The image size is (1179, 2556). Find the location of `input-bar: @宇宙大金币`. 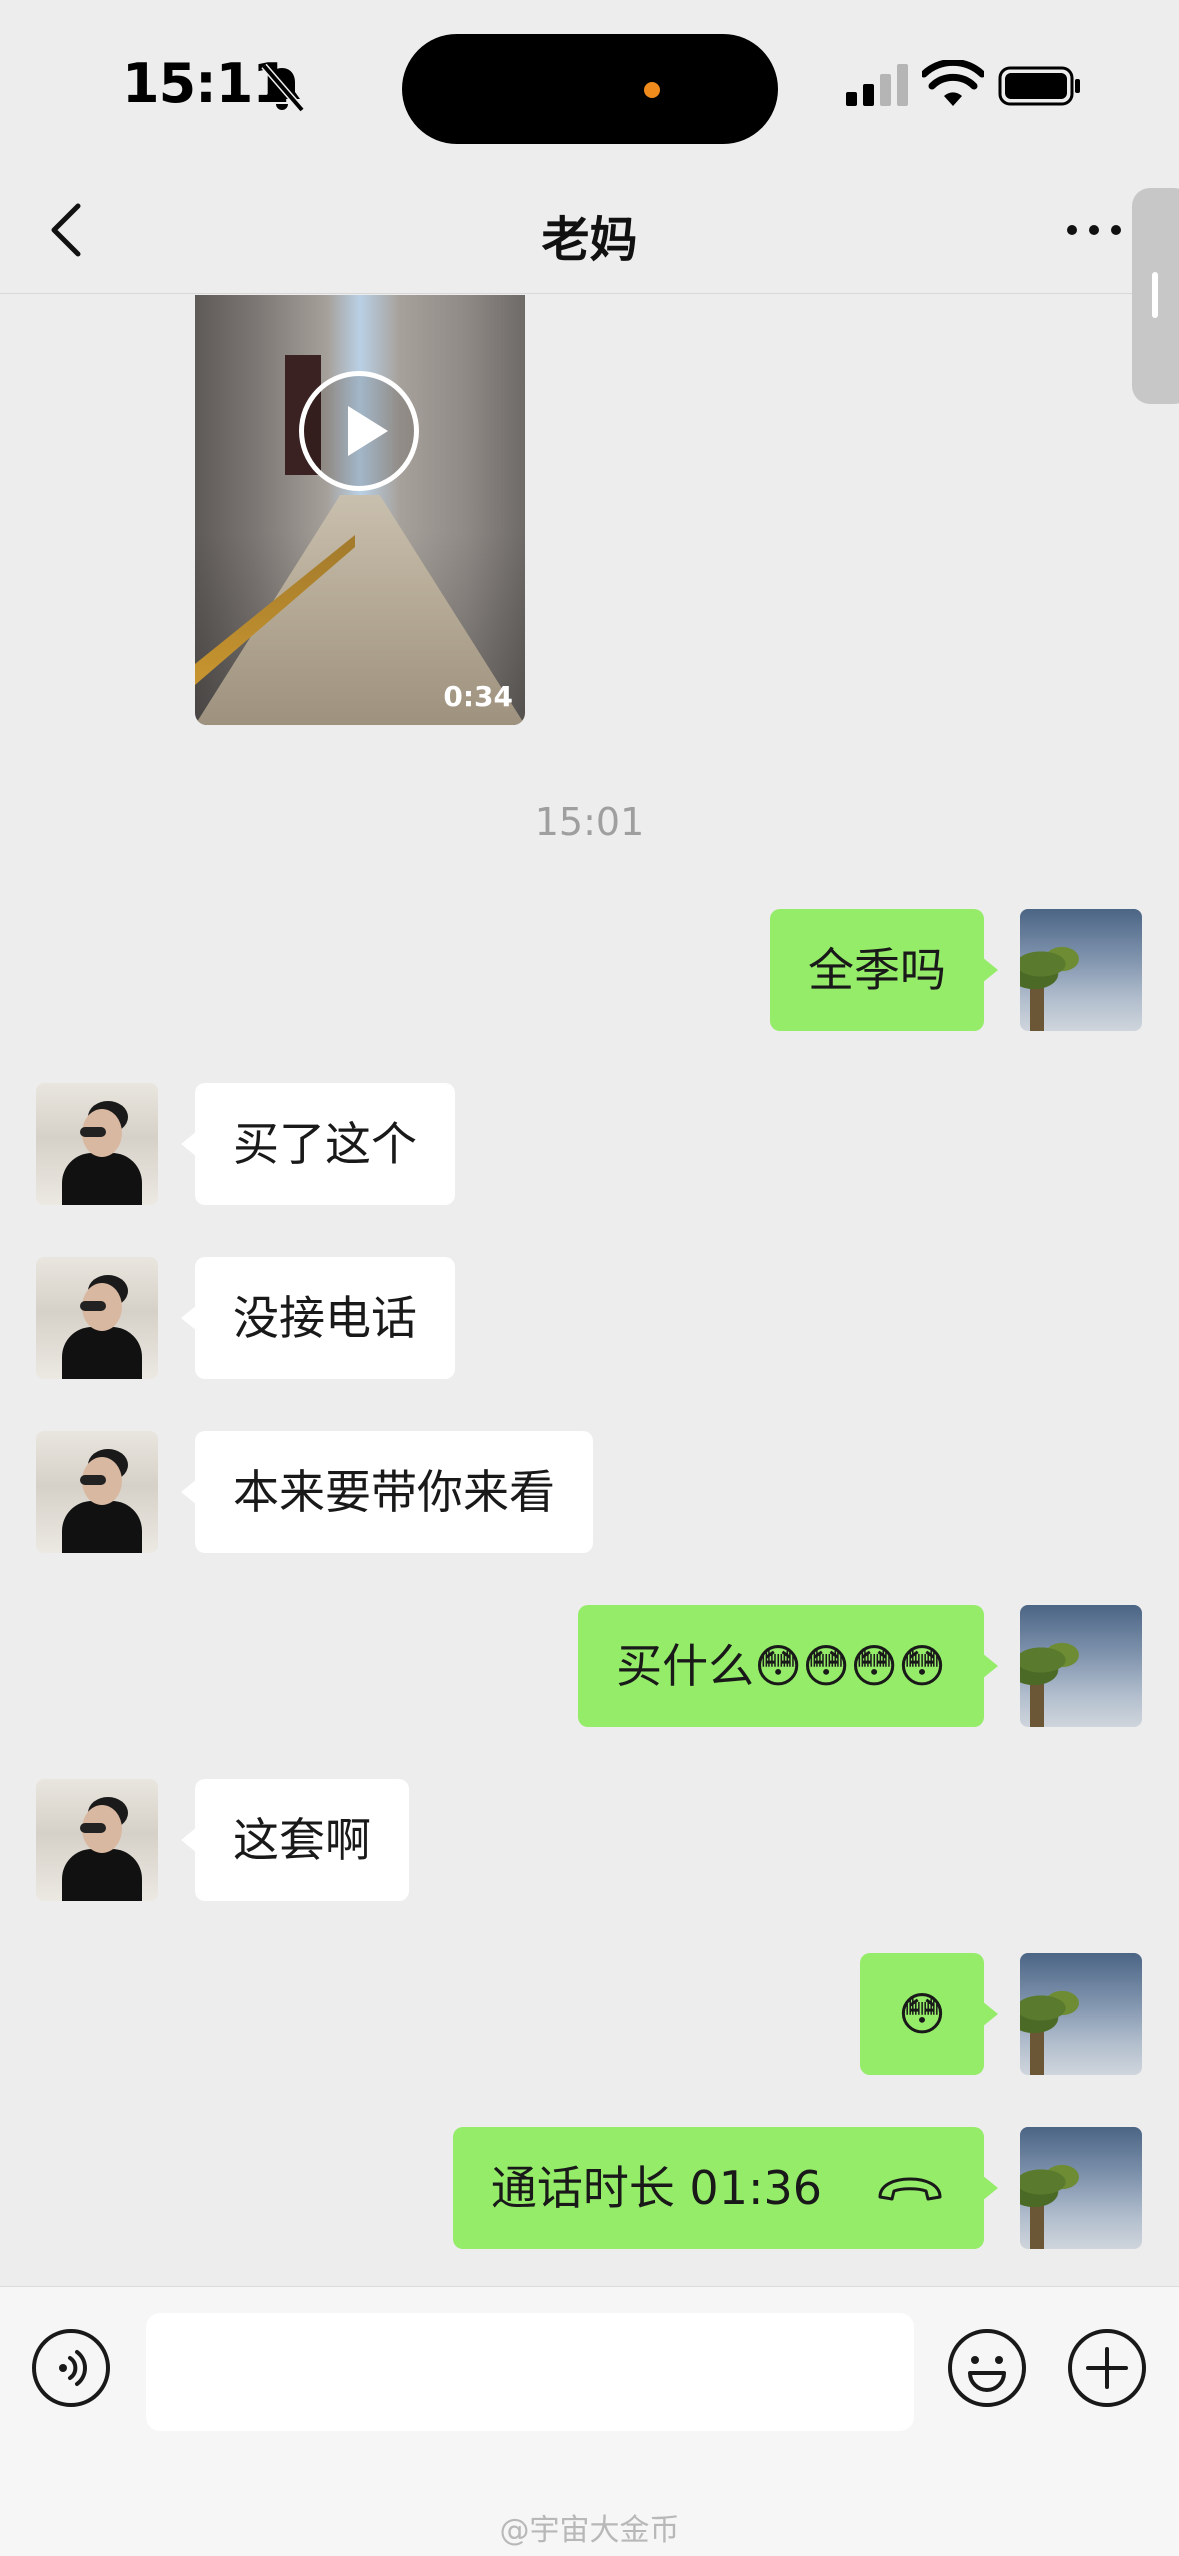

input-bar: @宇宙大金币 is located at coordinates (589, 2421).